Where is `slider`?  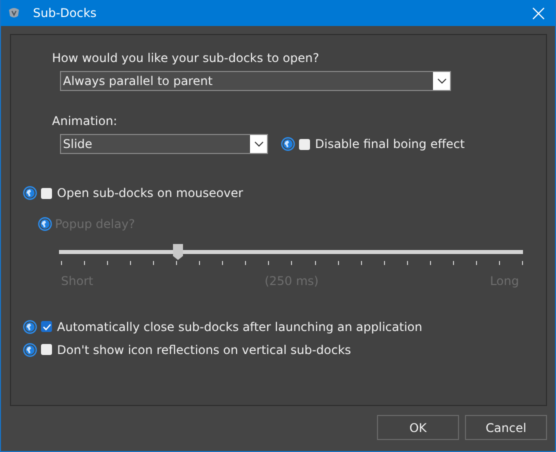
slider is located at coordinates (291, 252).